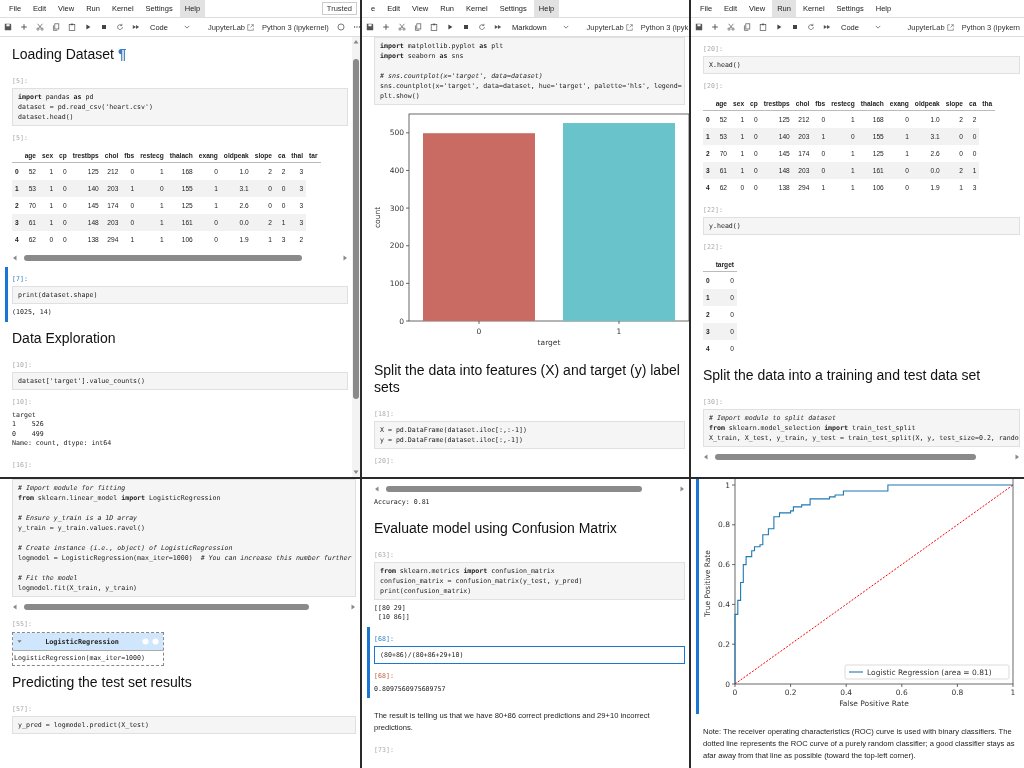  Describe the element at coordinates (356, 42) in the screenshot. I see `scroll-up-icon` at that location.